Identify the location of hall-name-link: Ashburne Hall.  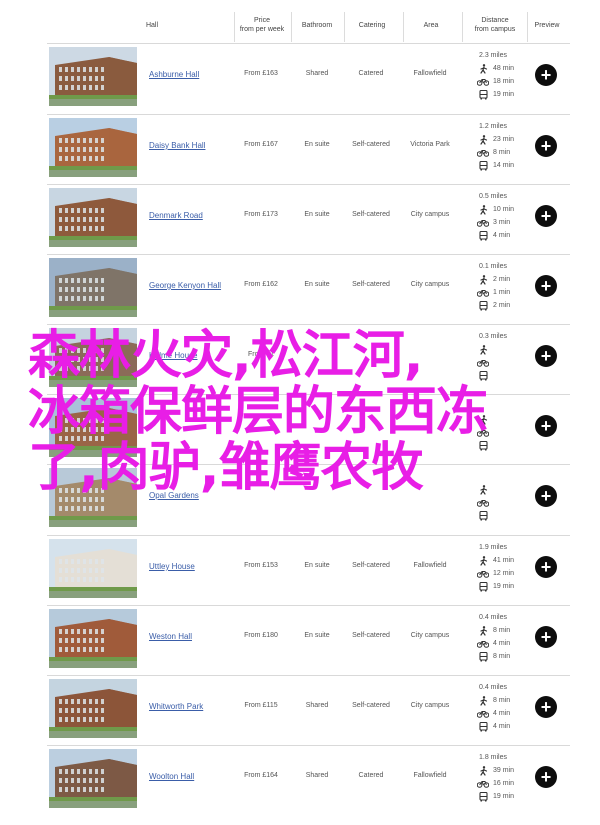
(174, 74).